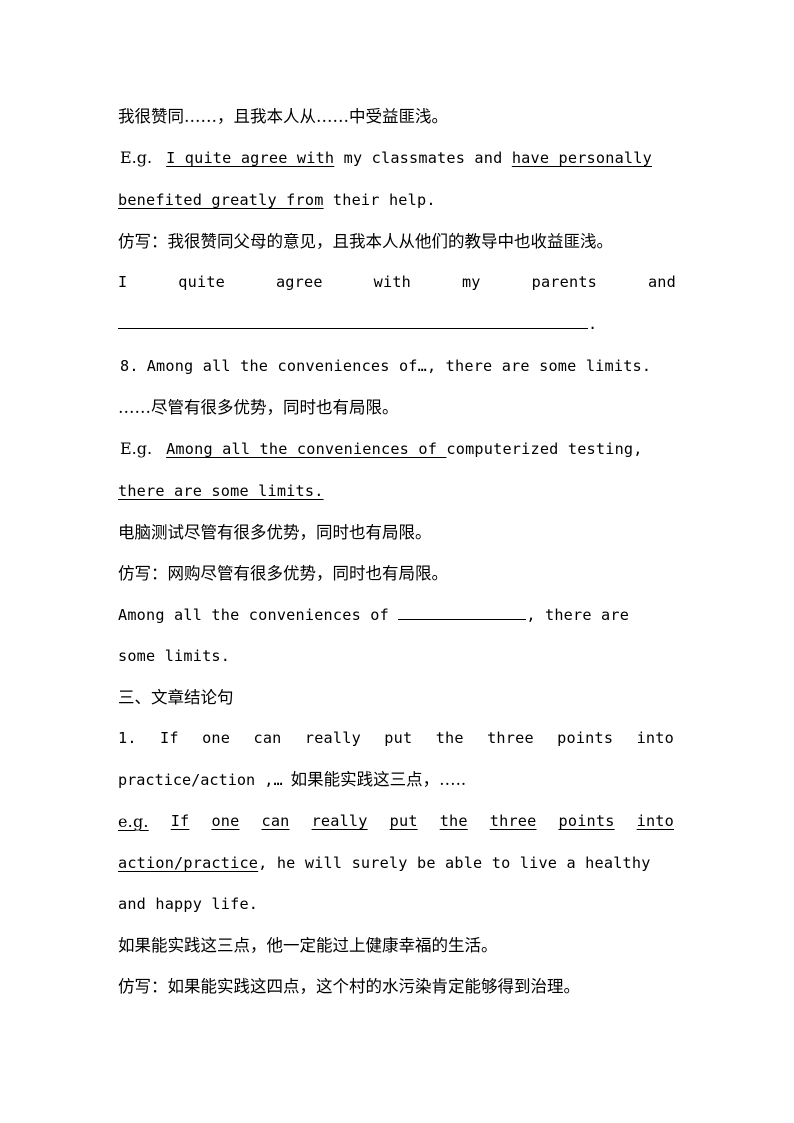 The height and width of the screenshot is (1123, 794). I want to click on pattern-mixed-line: practice/action ,… 如果能实践这三点，….., so click(398, 780).